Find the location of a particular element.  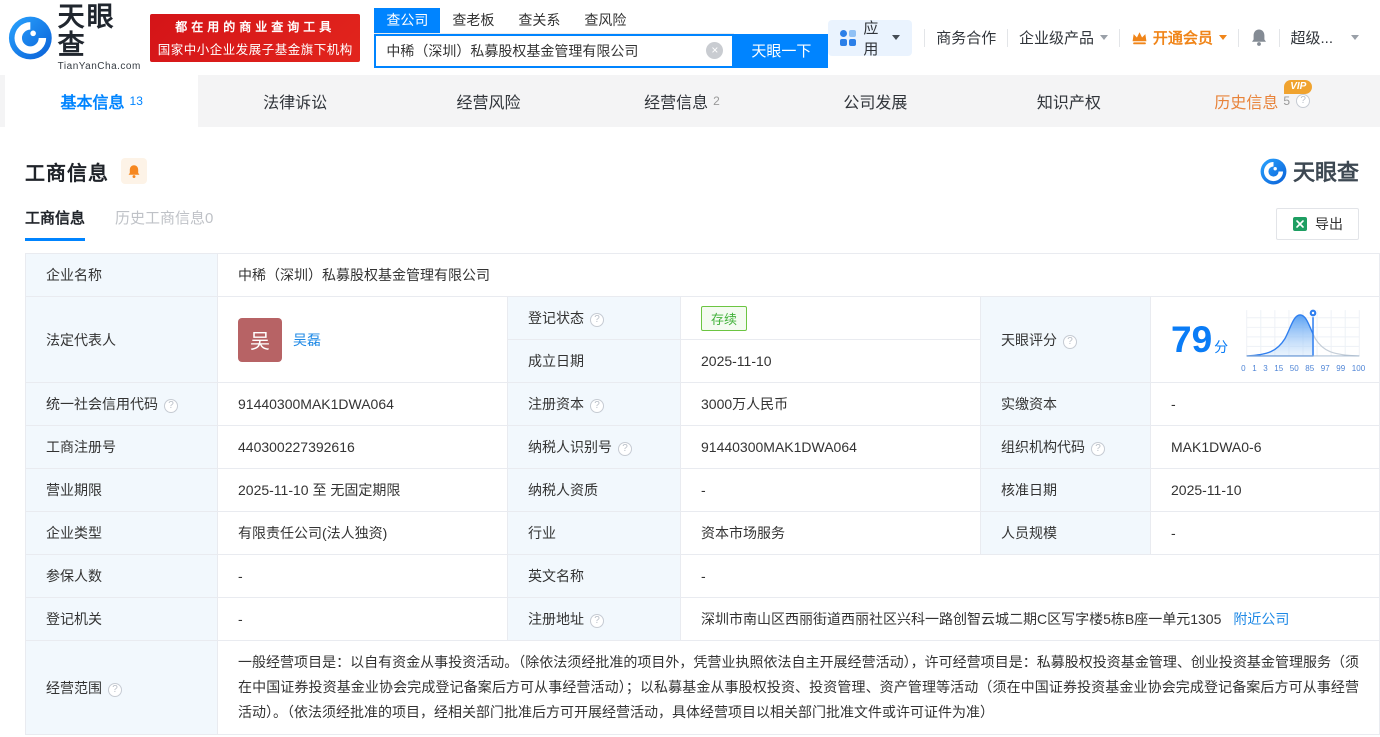

tianyancha-logo: 天眼查 TianYanCha.com is located at coordinates (75, 37).